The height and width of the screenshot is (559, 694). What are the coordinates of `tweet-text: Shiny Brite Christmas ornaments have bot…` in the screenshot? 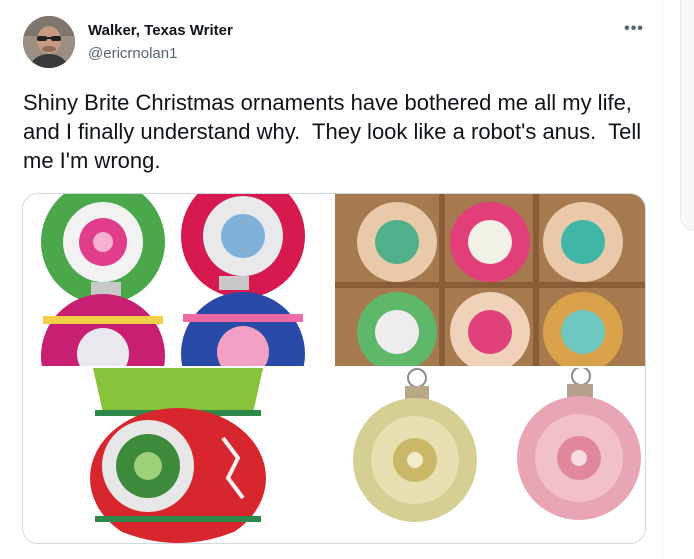 It's located at (335, 131).